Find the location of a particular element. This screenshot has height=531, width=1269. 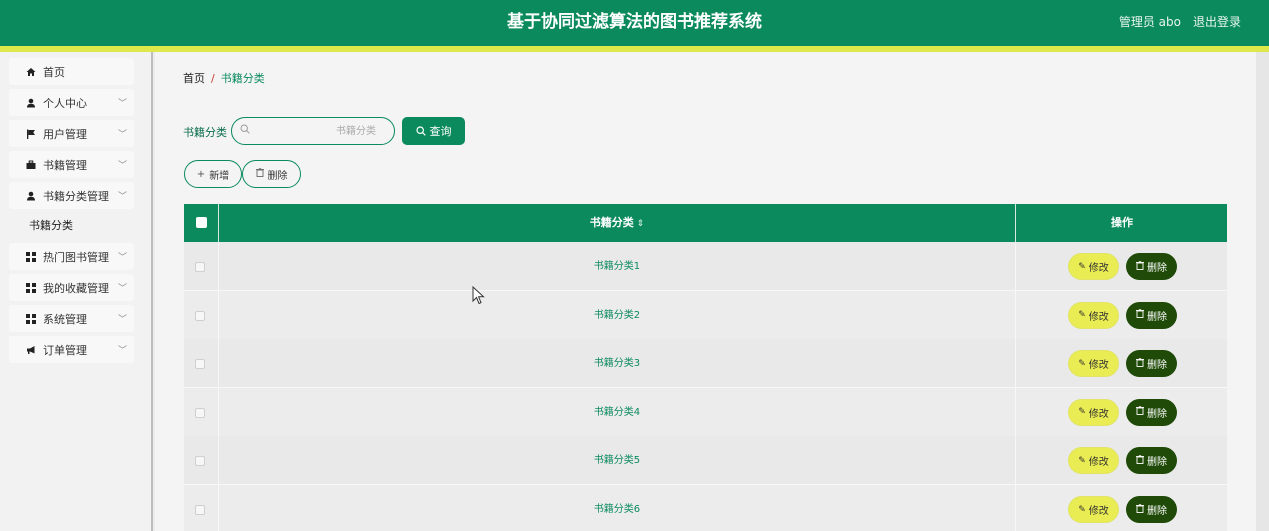

sidebar-item-label: 系统管理 is located at coordinates (65, 319).